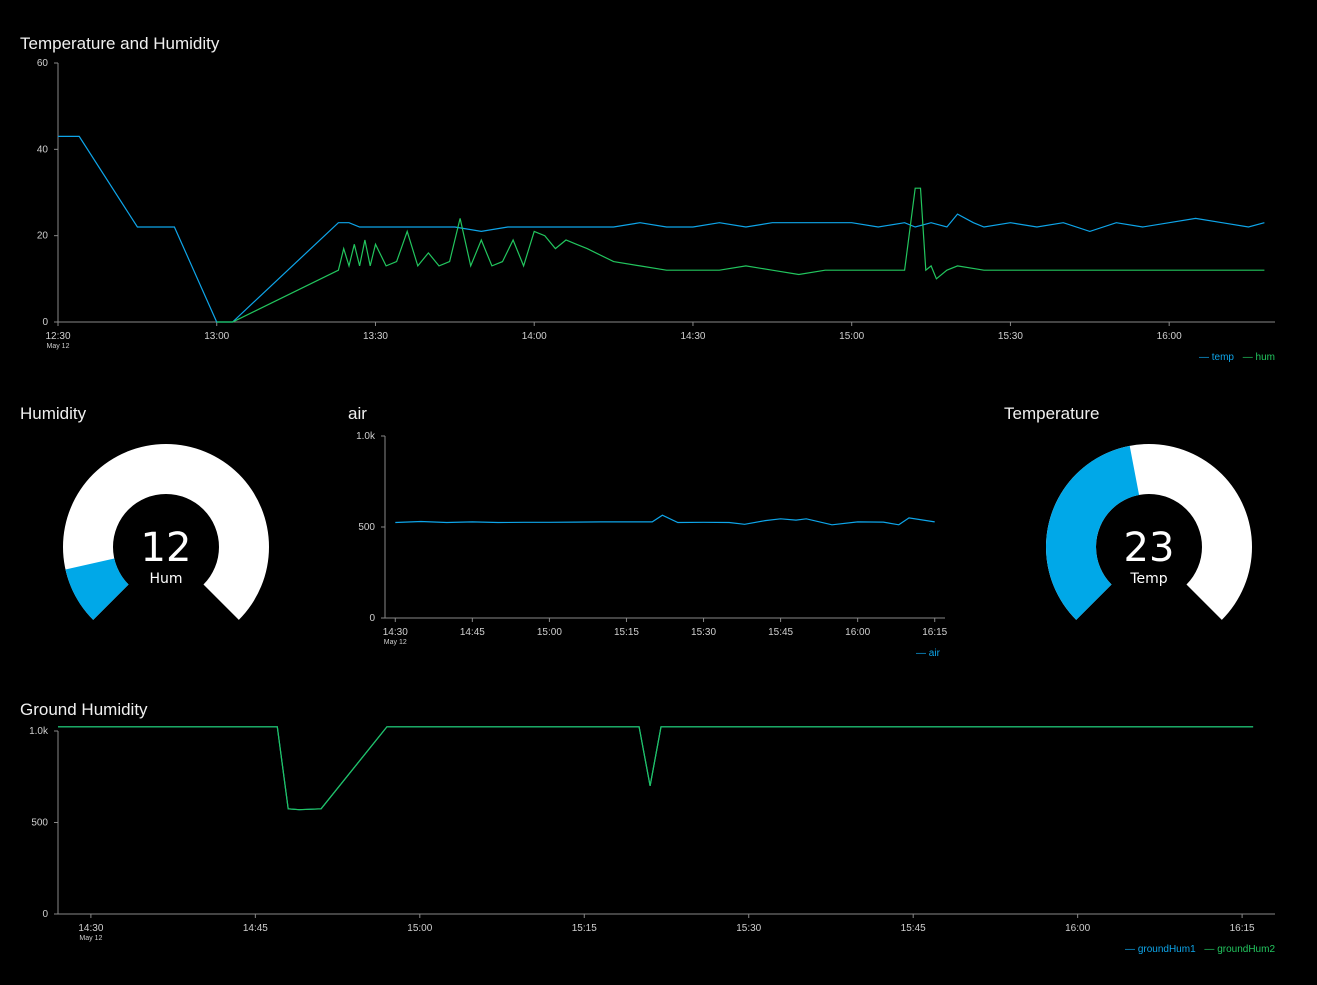 The width and height of the screenshot is (1317, 985). What do you see at coordinates (53, 413) in the screenshot?
I see `humidity-title: Humidity` at bounding box center [53, 413].